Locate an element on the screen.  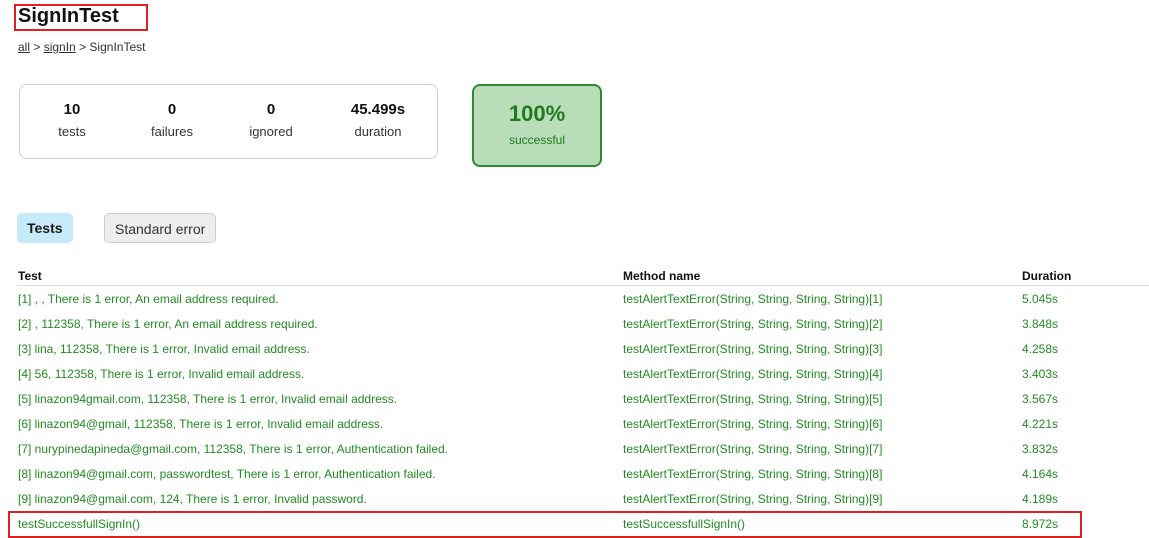
duration-cell: 8.972s is located at coordinates (1040, 523).